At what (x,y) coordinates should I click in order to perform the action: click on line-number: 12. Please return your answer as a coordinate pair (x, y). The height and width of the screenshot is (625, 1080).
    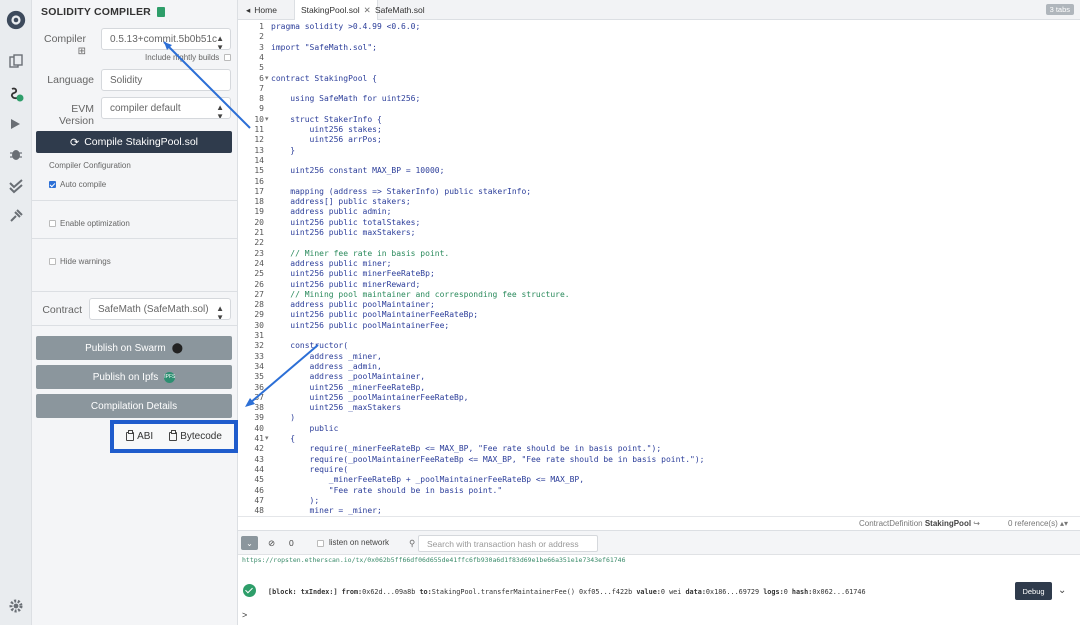
    Looking at the image, I should click on (259, 140).